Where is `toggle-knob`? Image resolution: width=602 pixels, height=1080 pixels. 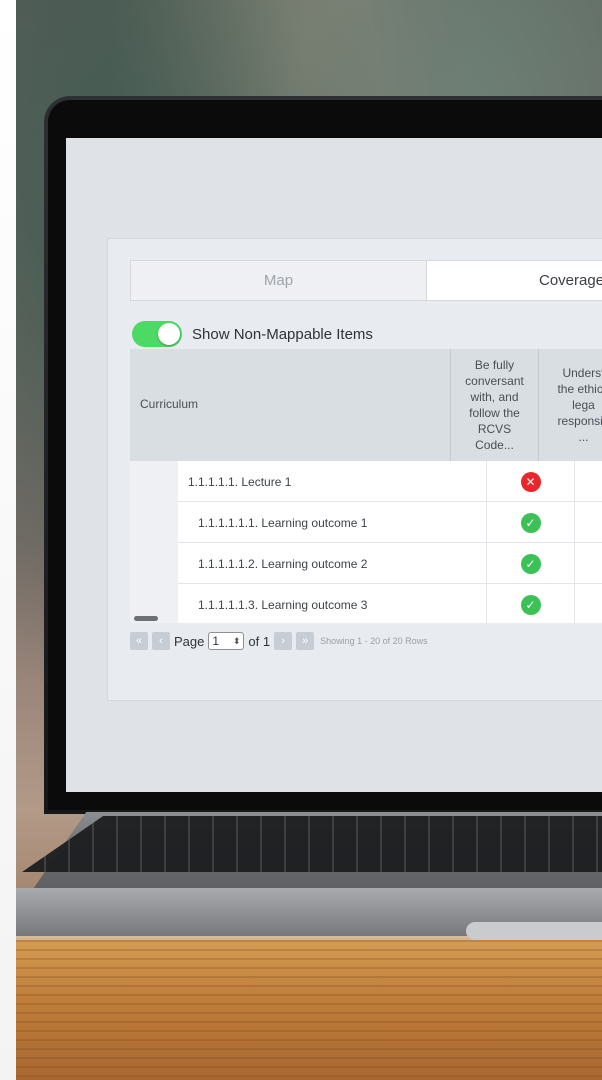 toggle-knob is located at coordinates (169, 334).